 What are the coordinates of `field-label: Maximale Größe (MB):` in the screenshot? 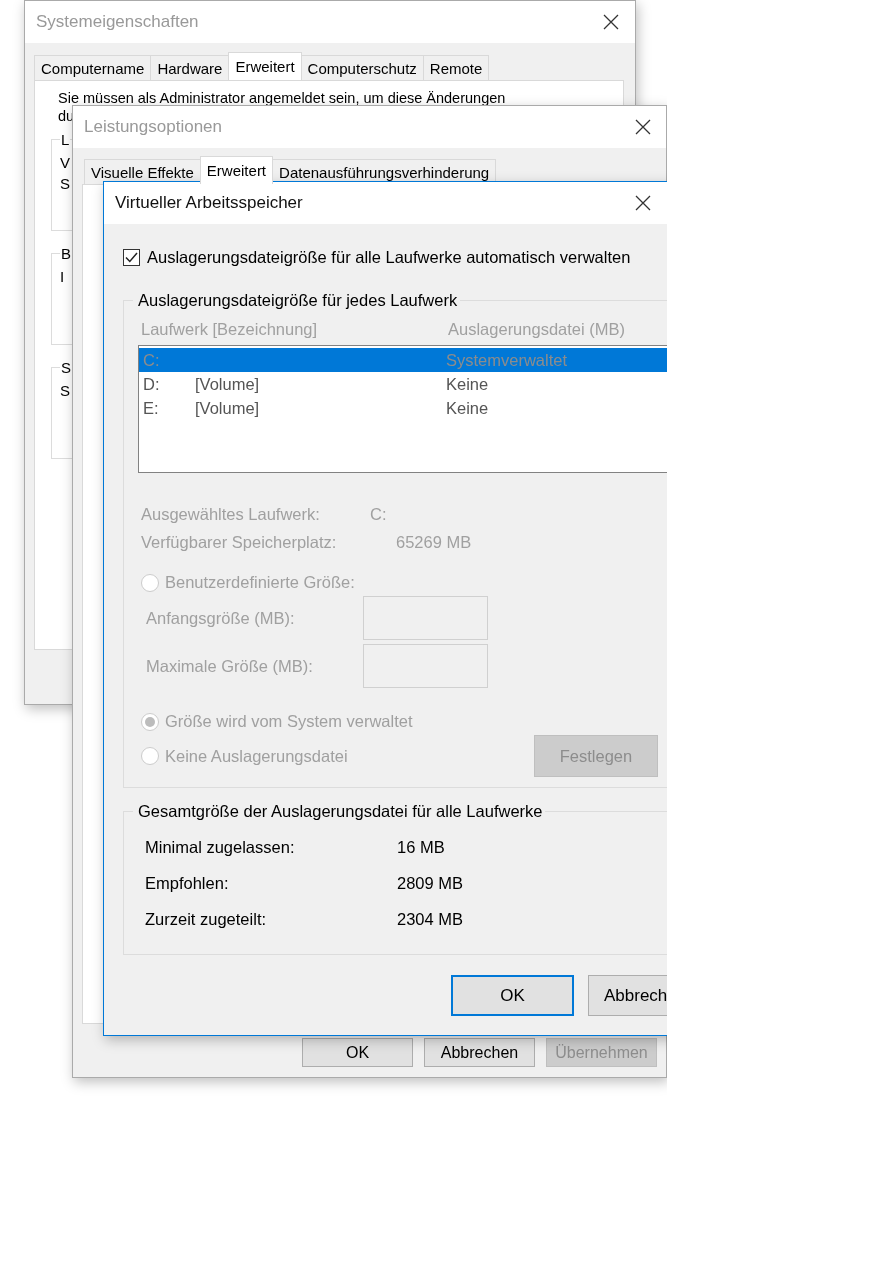 It's located at (230, 666).